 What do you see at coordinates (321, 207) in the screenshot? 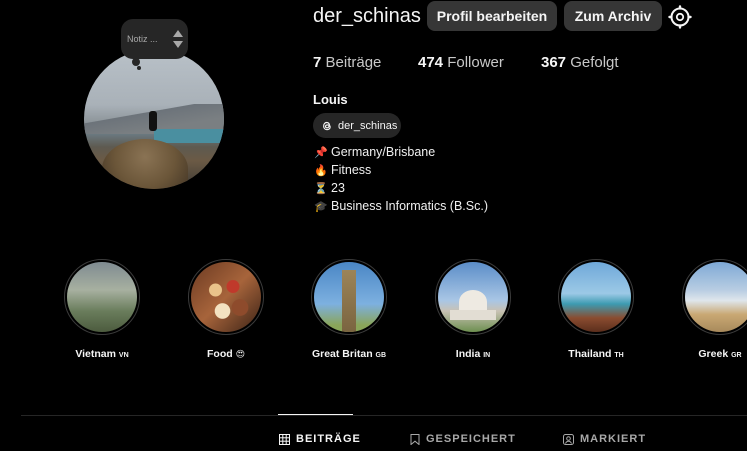
I see `graduation-cap-icon: 🎓` at bounding box center [321, 207].